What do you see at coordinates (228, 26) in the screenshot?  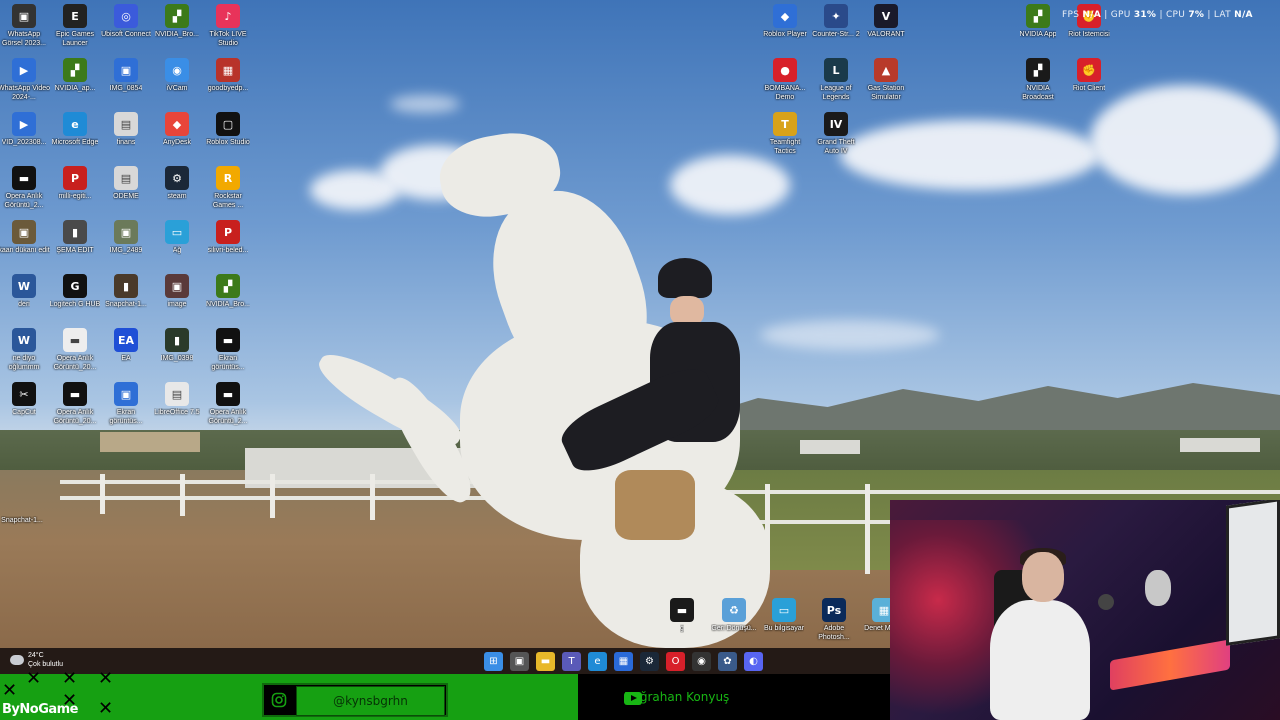 I see `desktop-icon: ♪ TikTok LIVE Studio` at bounding box center [228, 26].